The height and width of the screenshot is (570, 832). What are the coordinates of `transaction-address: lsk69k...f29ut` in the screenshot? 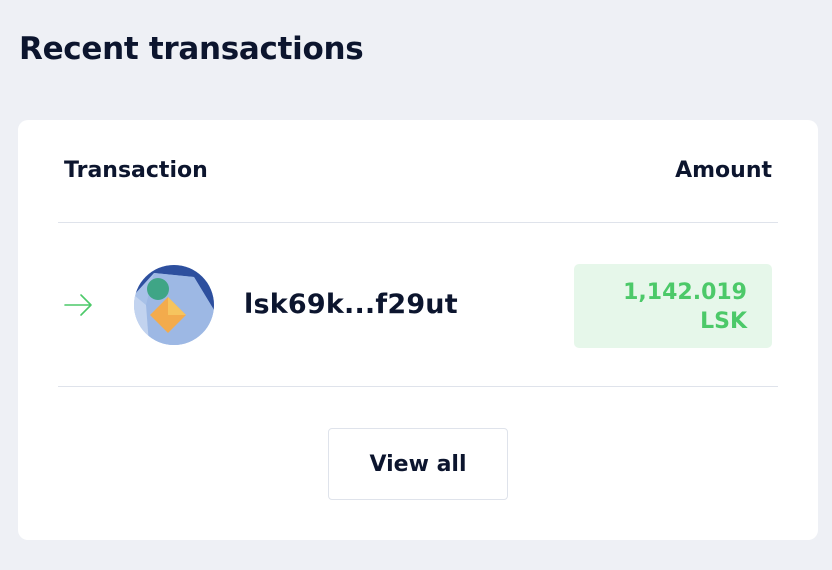 It's located at (351, 305).